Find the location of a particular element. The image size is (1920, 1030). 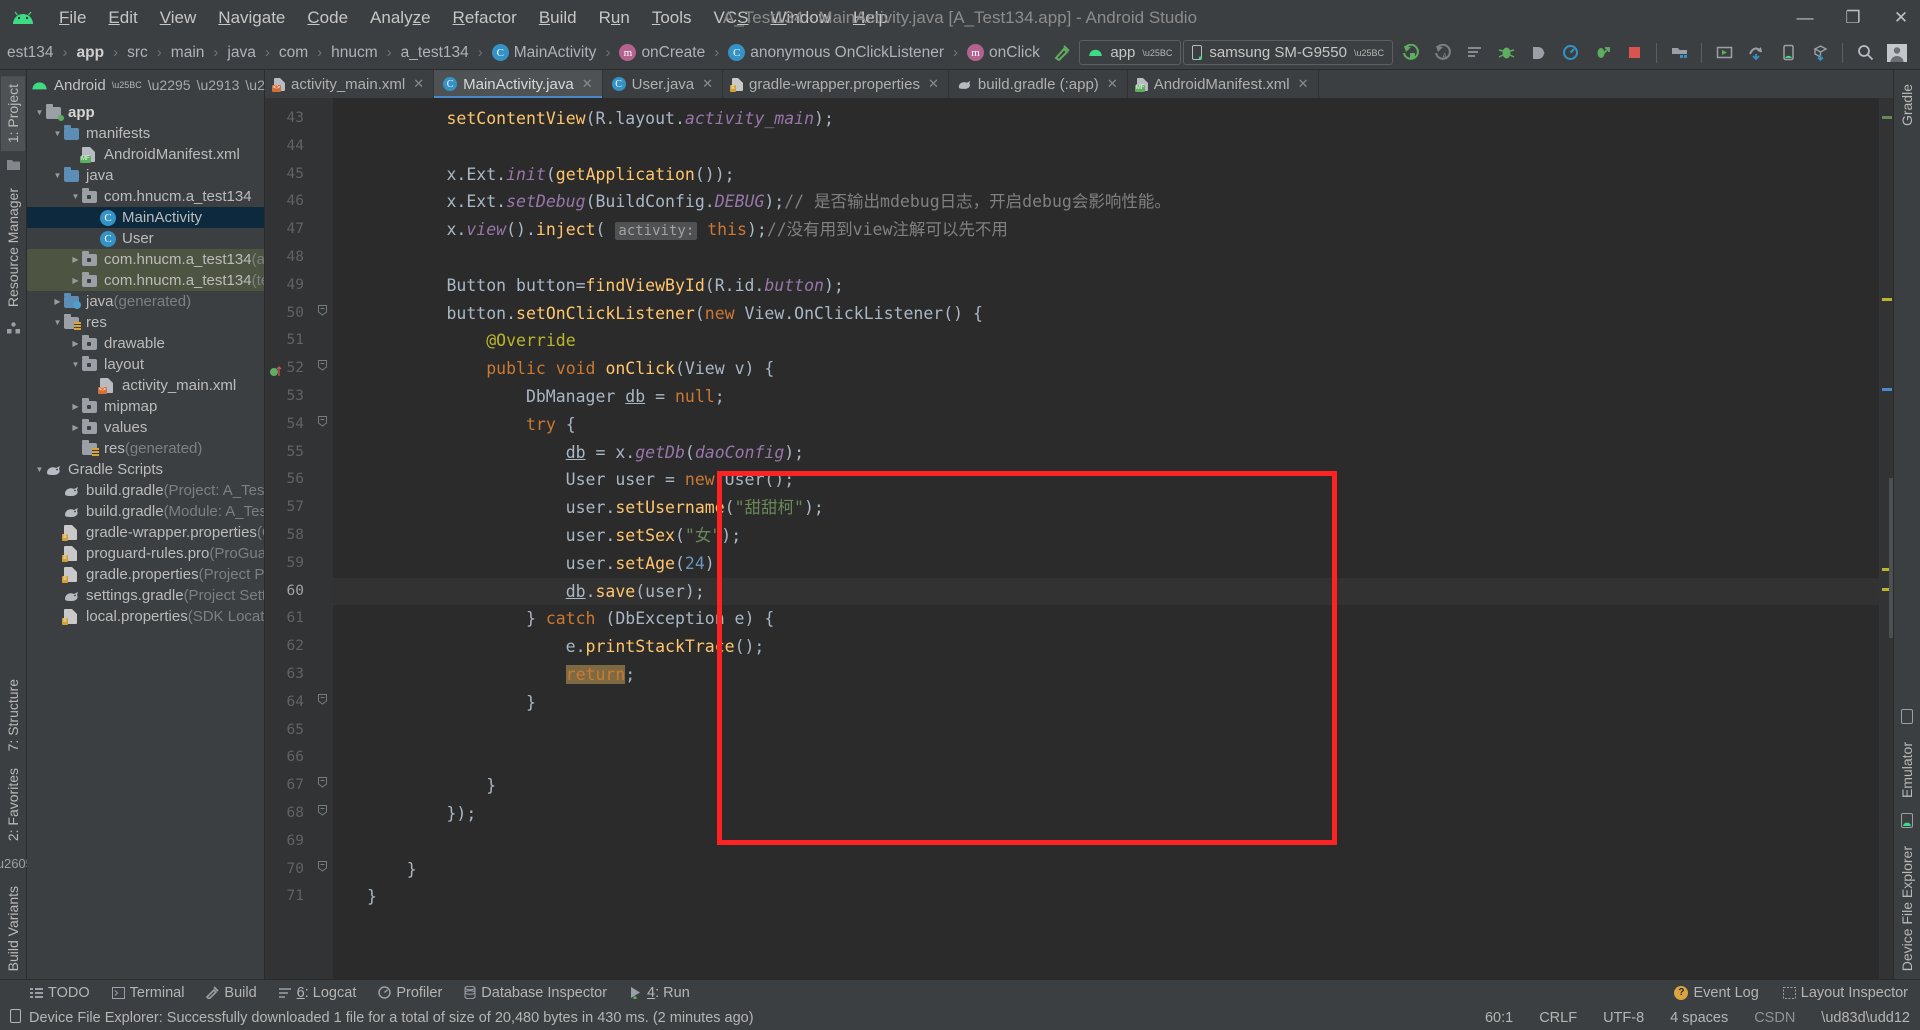

code-line: DbManager db = null; is located at coordinates (1106, 397).